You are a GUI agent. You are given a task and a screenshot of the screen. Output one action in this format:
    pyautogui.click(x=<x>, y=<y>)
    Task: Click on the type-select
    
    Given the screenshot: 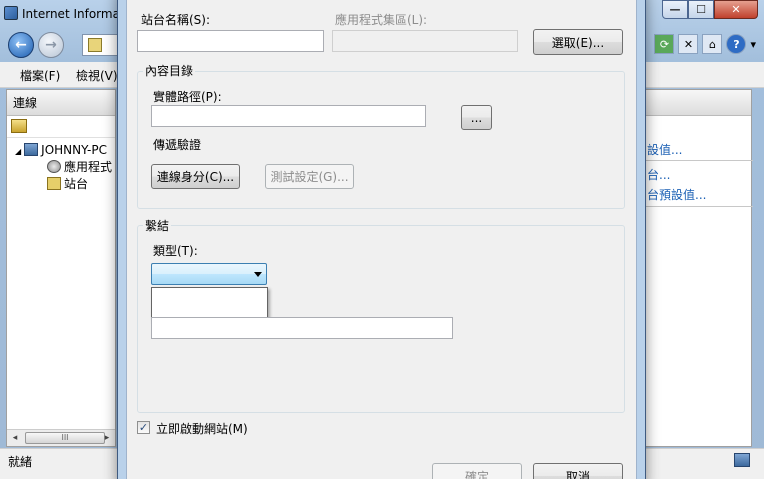 What is the action you would take?
    pyautogui.click(x=209, y=274)
    